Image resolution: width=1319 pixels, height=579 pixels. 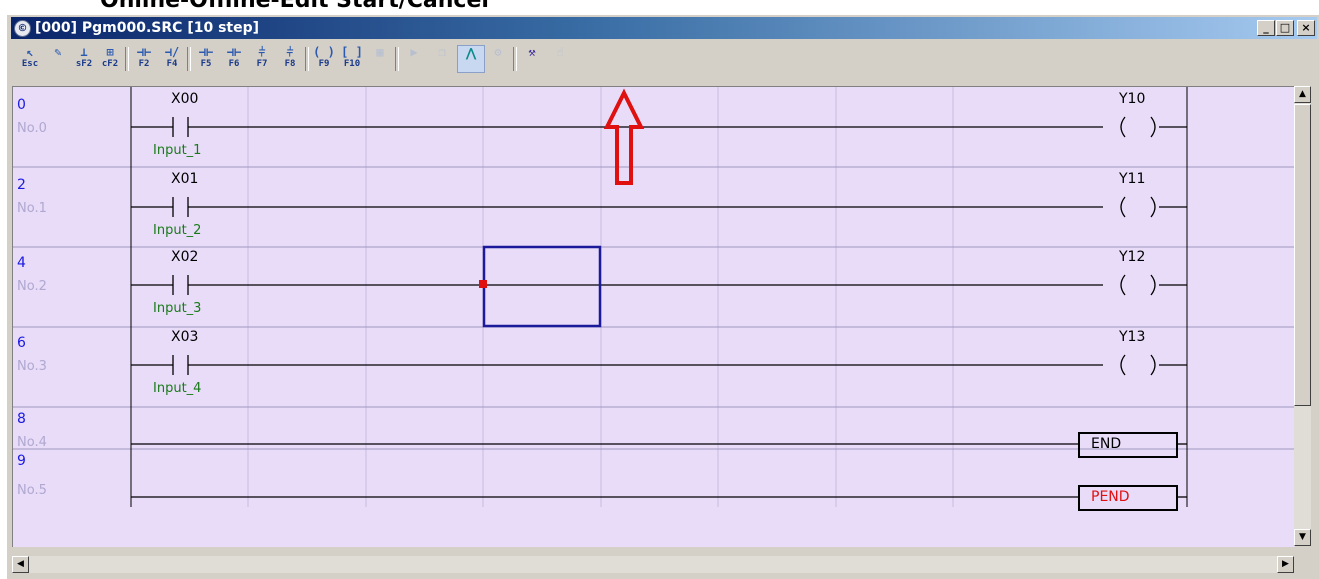 I want to click on disabled-tool-1: ▦, so click(x=380, y=58).